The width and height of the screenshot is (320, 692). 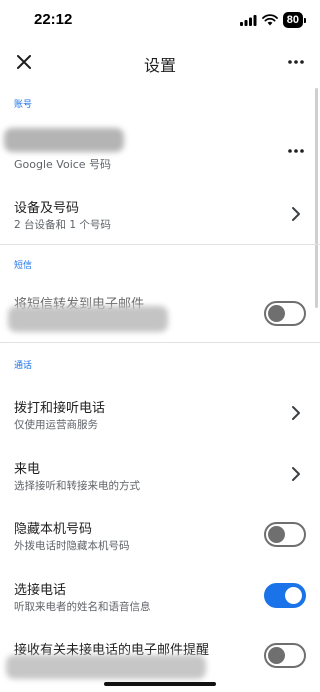 I want to click on wifi-icon, so click(x=269, y=20).